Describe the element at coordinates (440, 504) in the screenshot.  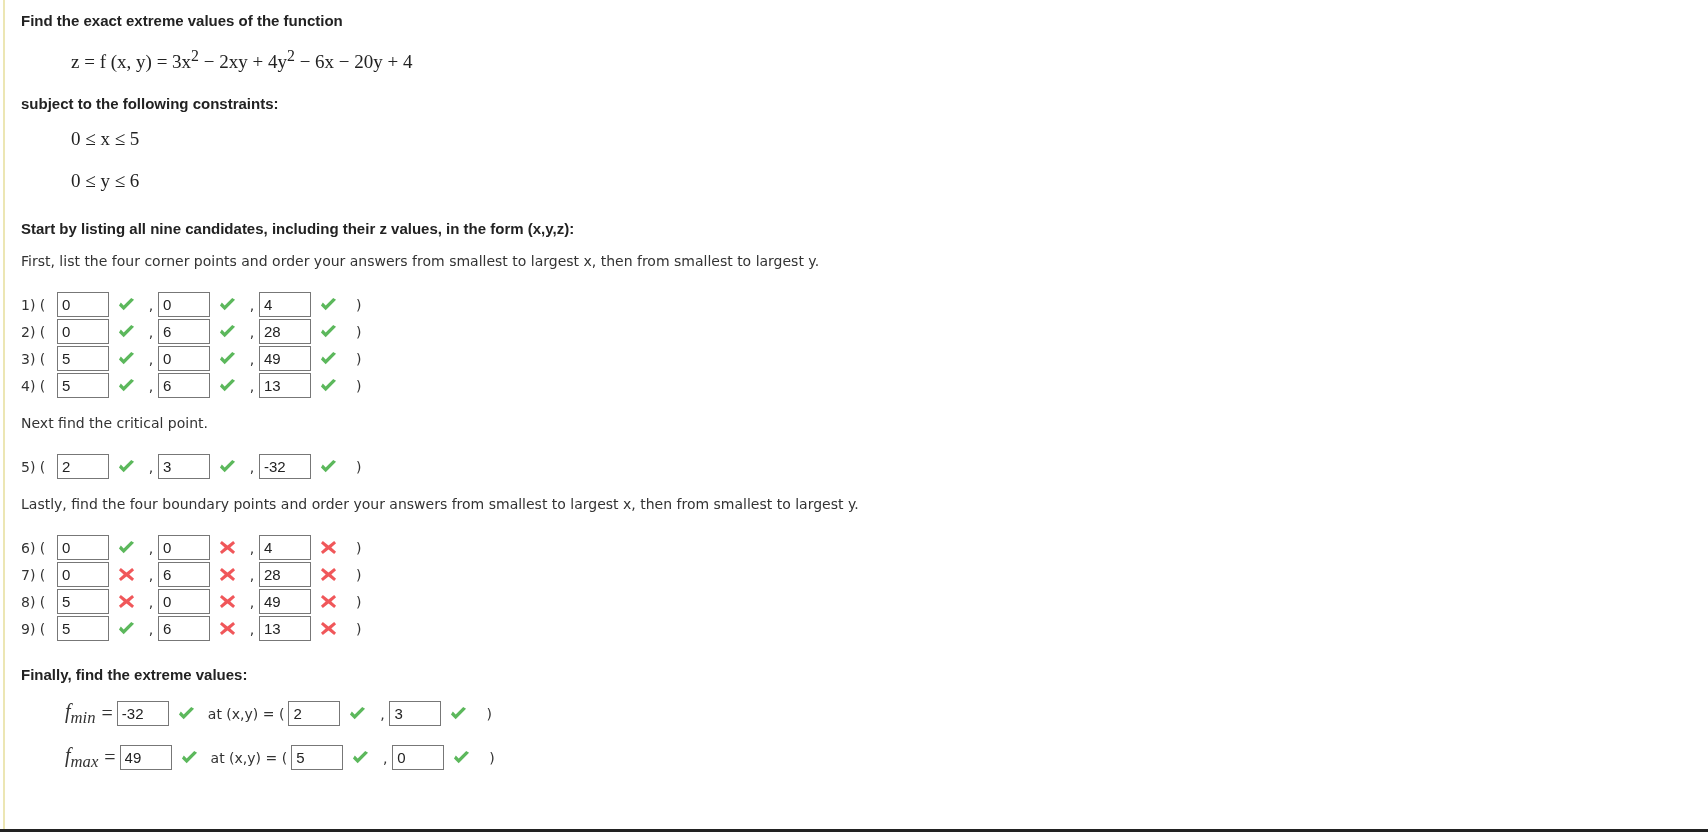
I see `instruction-text: Lastly, find the four boundary points and order your answers from smallest to largest x, then from smallest to largest y.` at that location.